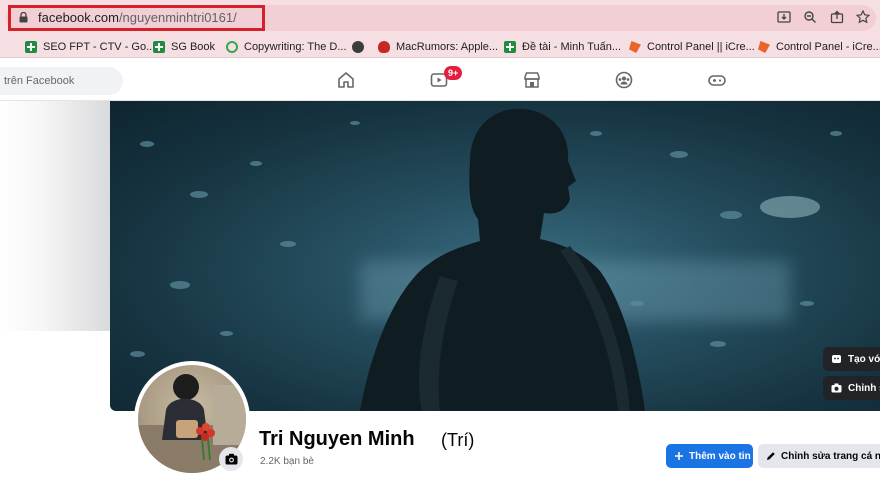 This screenshot has height=487, width=880. Describe the element at coordinates (810, 18) in the screenshot. I see `zoom-icon` at that location.